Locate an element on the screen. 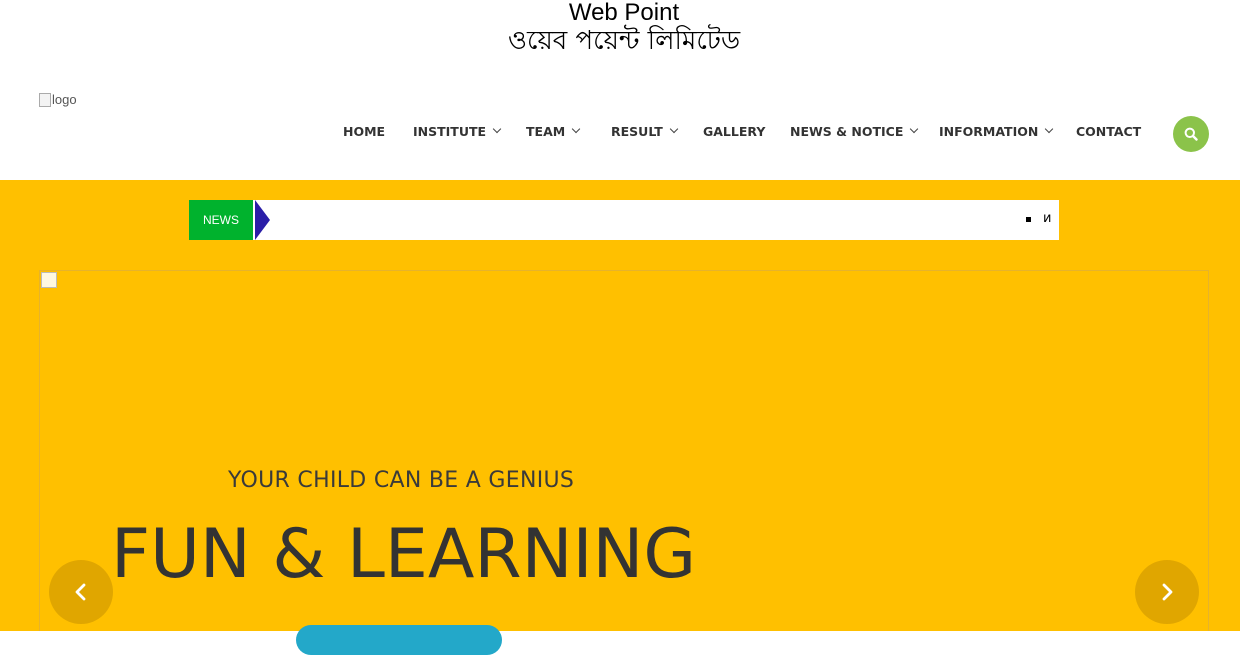 The width and height of the screenshot is (1240, 655). site-logo: logo is located at coordinates (58, 99).